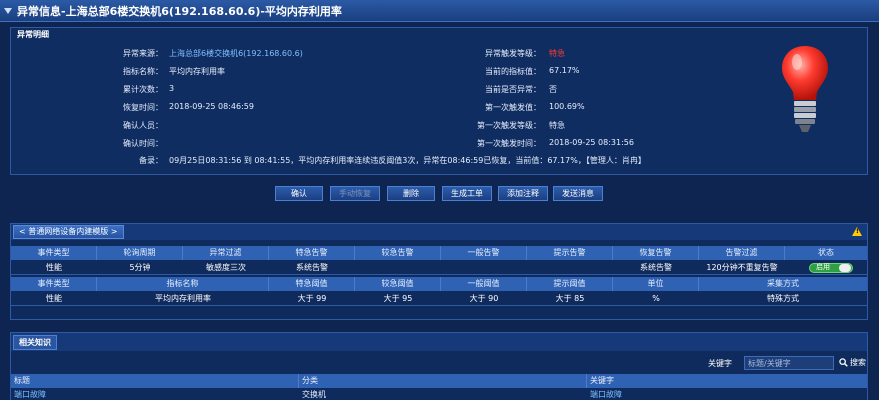 This screenshot has width=879, height=400. What do you see at coordinates (143, 143) in the screenshot?
I see `confirm-time-label: 确认时间：` at bounding box center [143, 143].